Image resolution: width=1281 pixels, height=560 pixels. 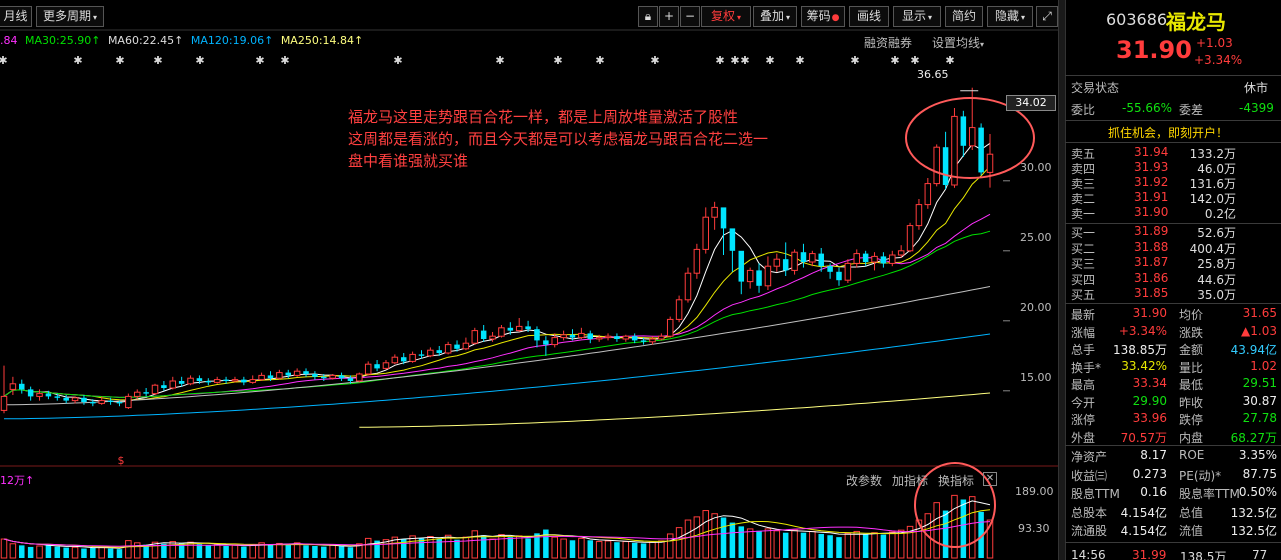 What do you see at coordinates (1083, 248) in the screenshot?
I see `buy-label: 买二` at bounding box center [1083, 248].